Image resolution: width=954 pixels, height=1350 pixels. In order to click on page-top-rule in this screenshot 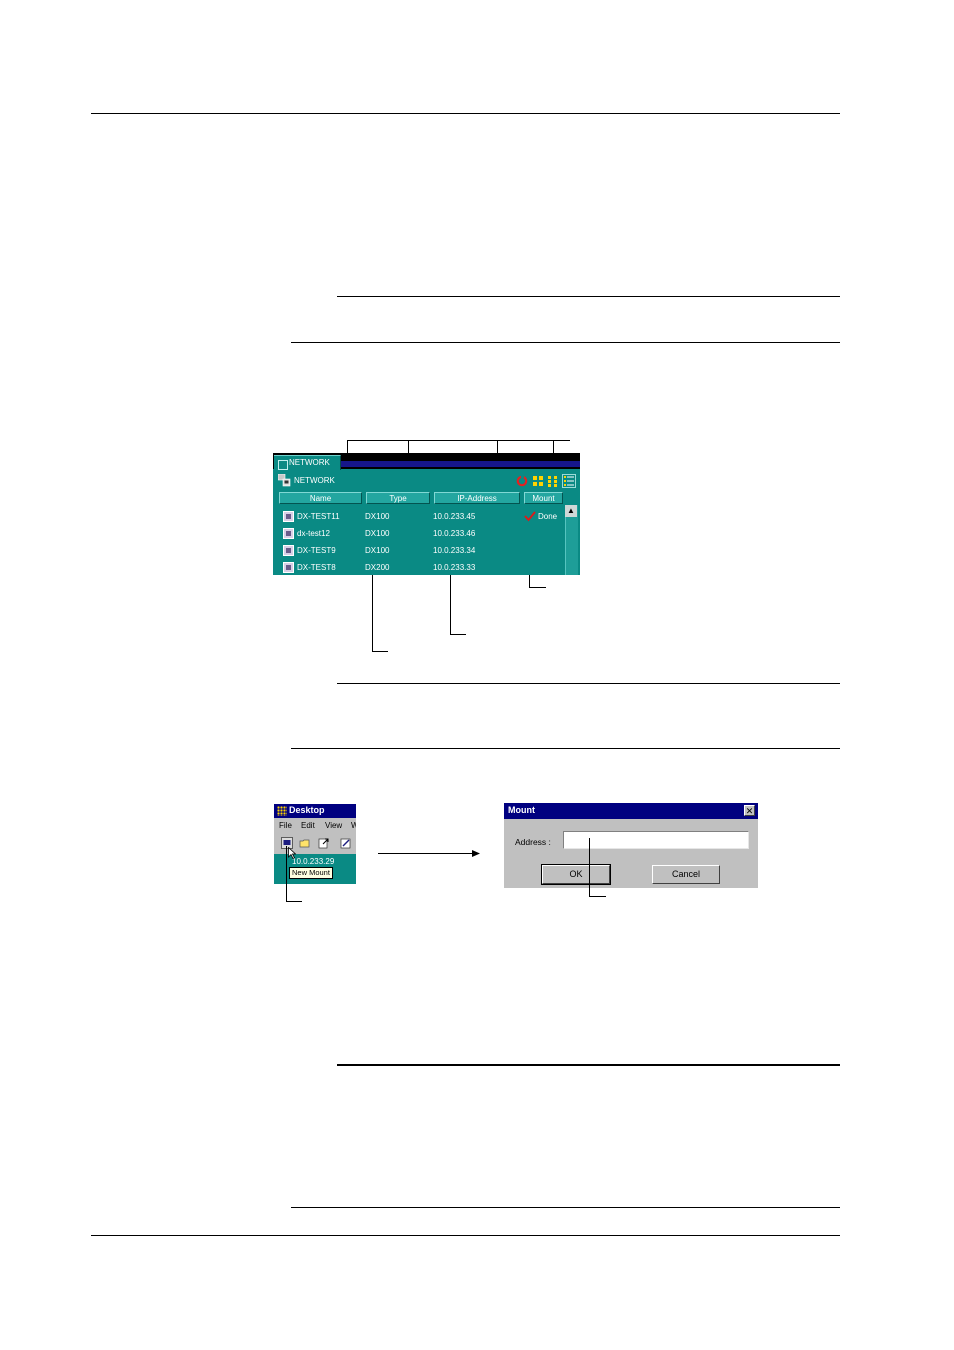, I will do `click(465, 113)`.